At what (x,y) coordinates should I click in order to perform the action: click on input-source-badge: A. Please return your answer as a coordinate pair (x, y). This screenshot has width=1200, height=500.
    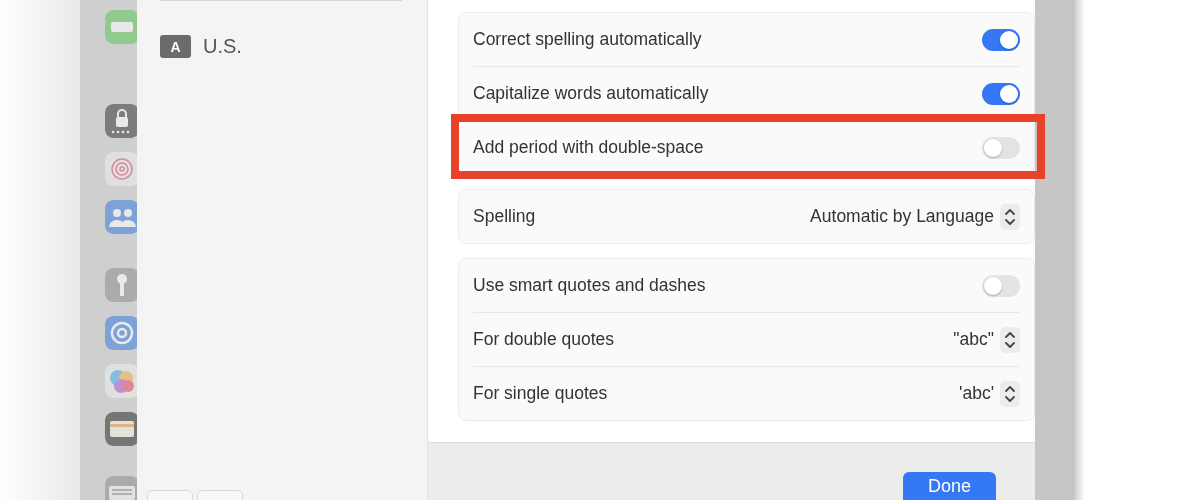
    Looking at the image, I should click on (175, 46).